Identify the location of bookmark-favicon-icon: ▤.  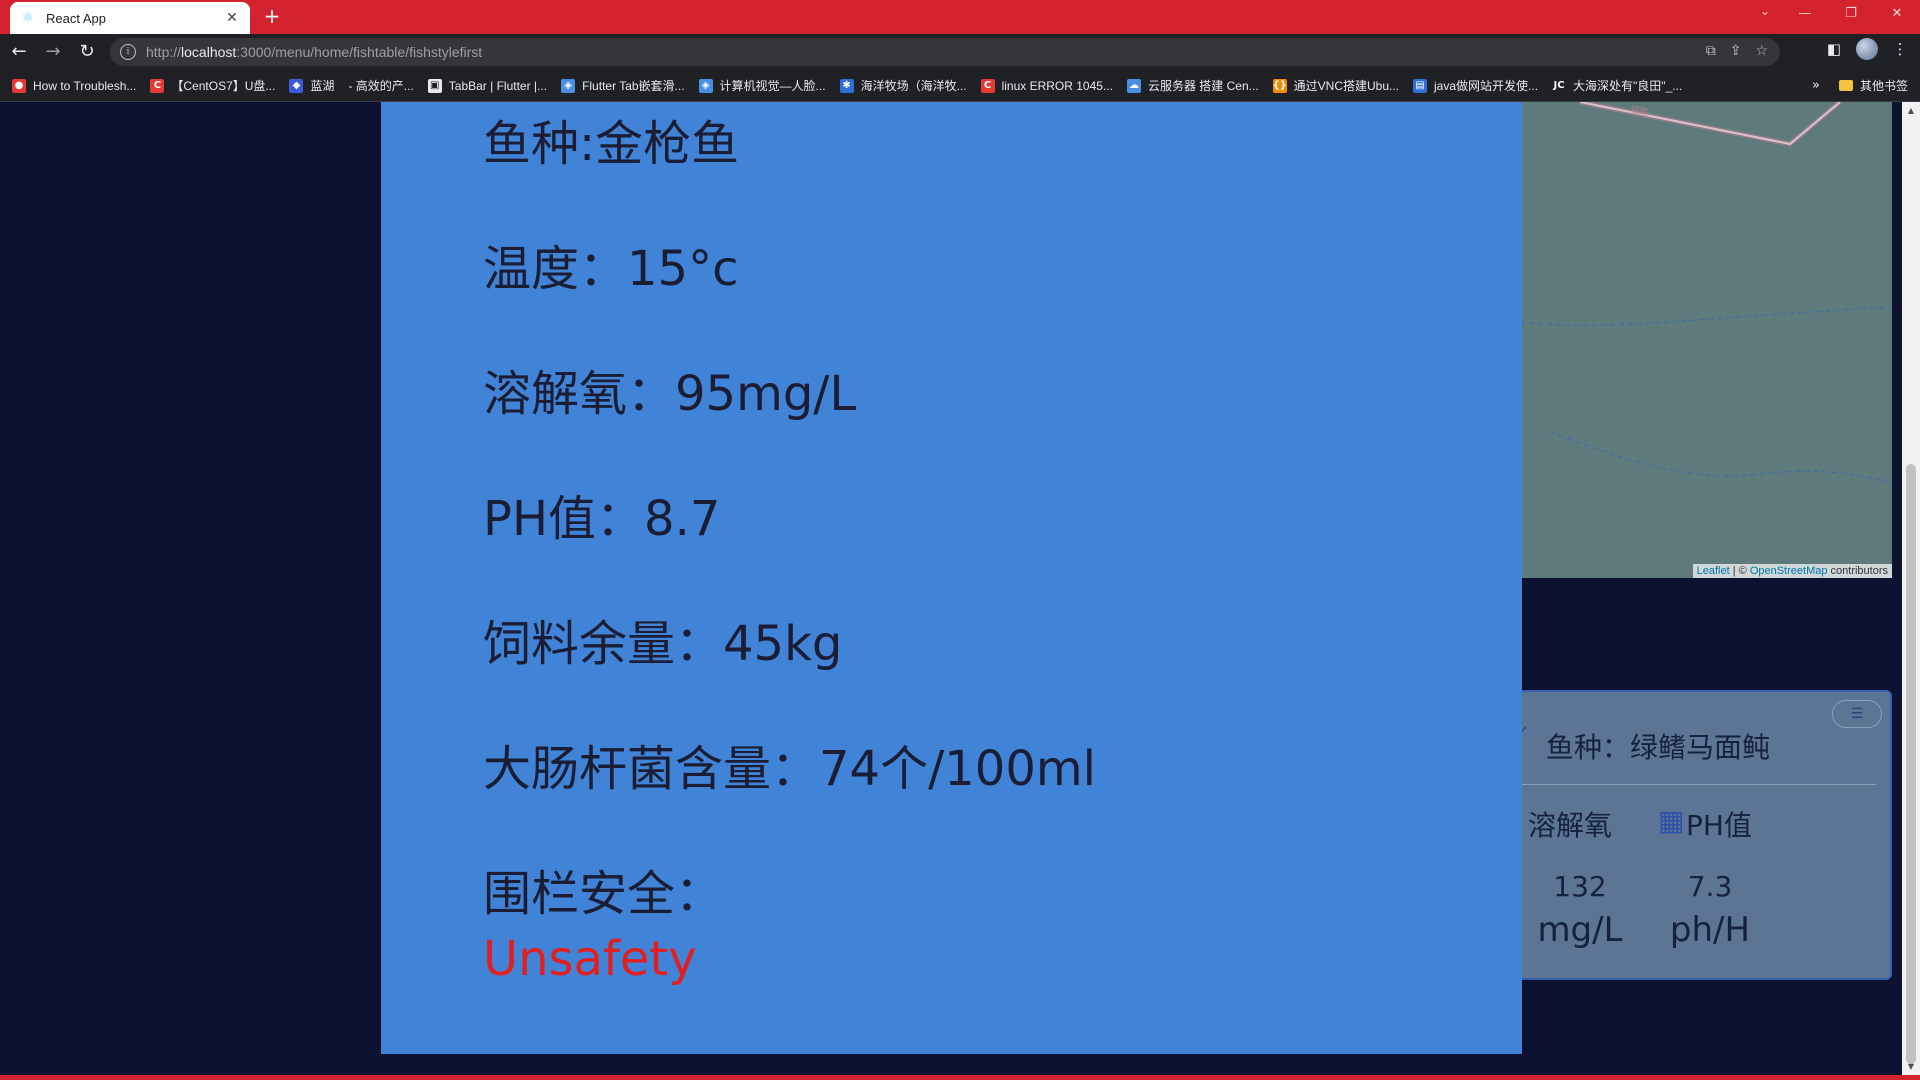
(1420, 85).